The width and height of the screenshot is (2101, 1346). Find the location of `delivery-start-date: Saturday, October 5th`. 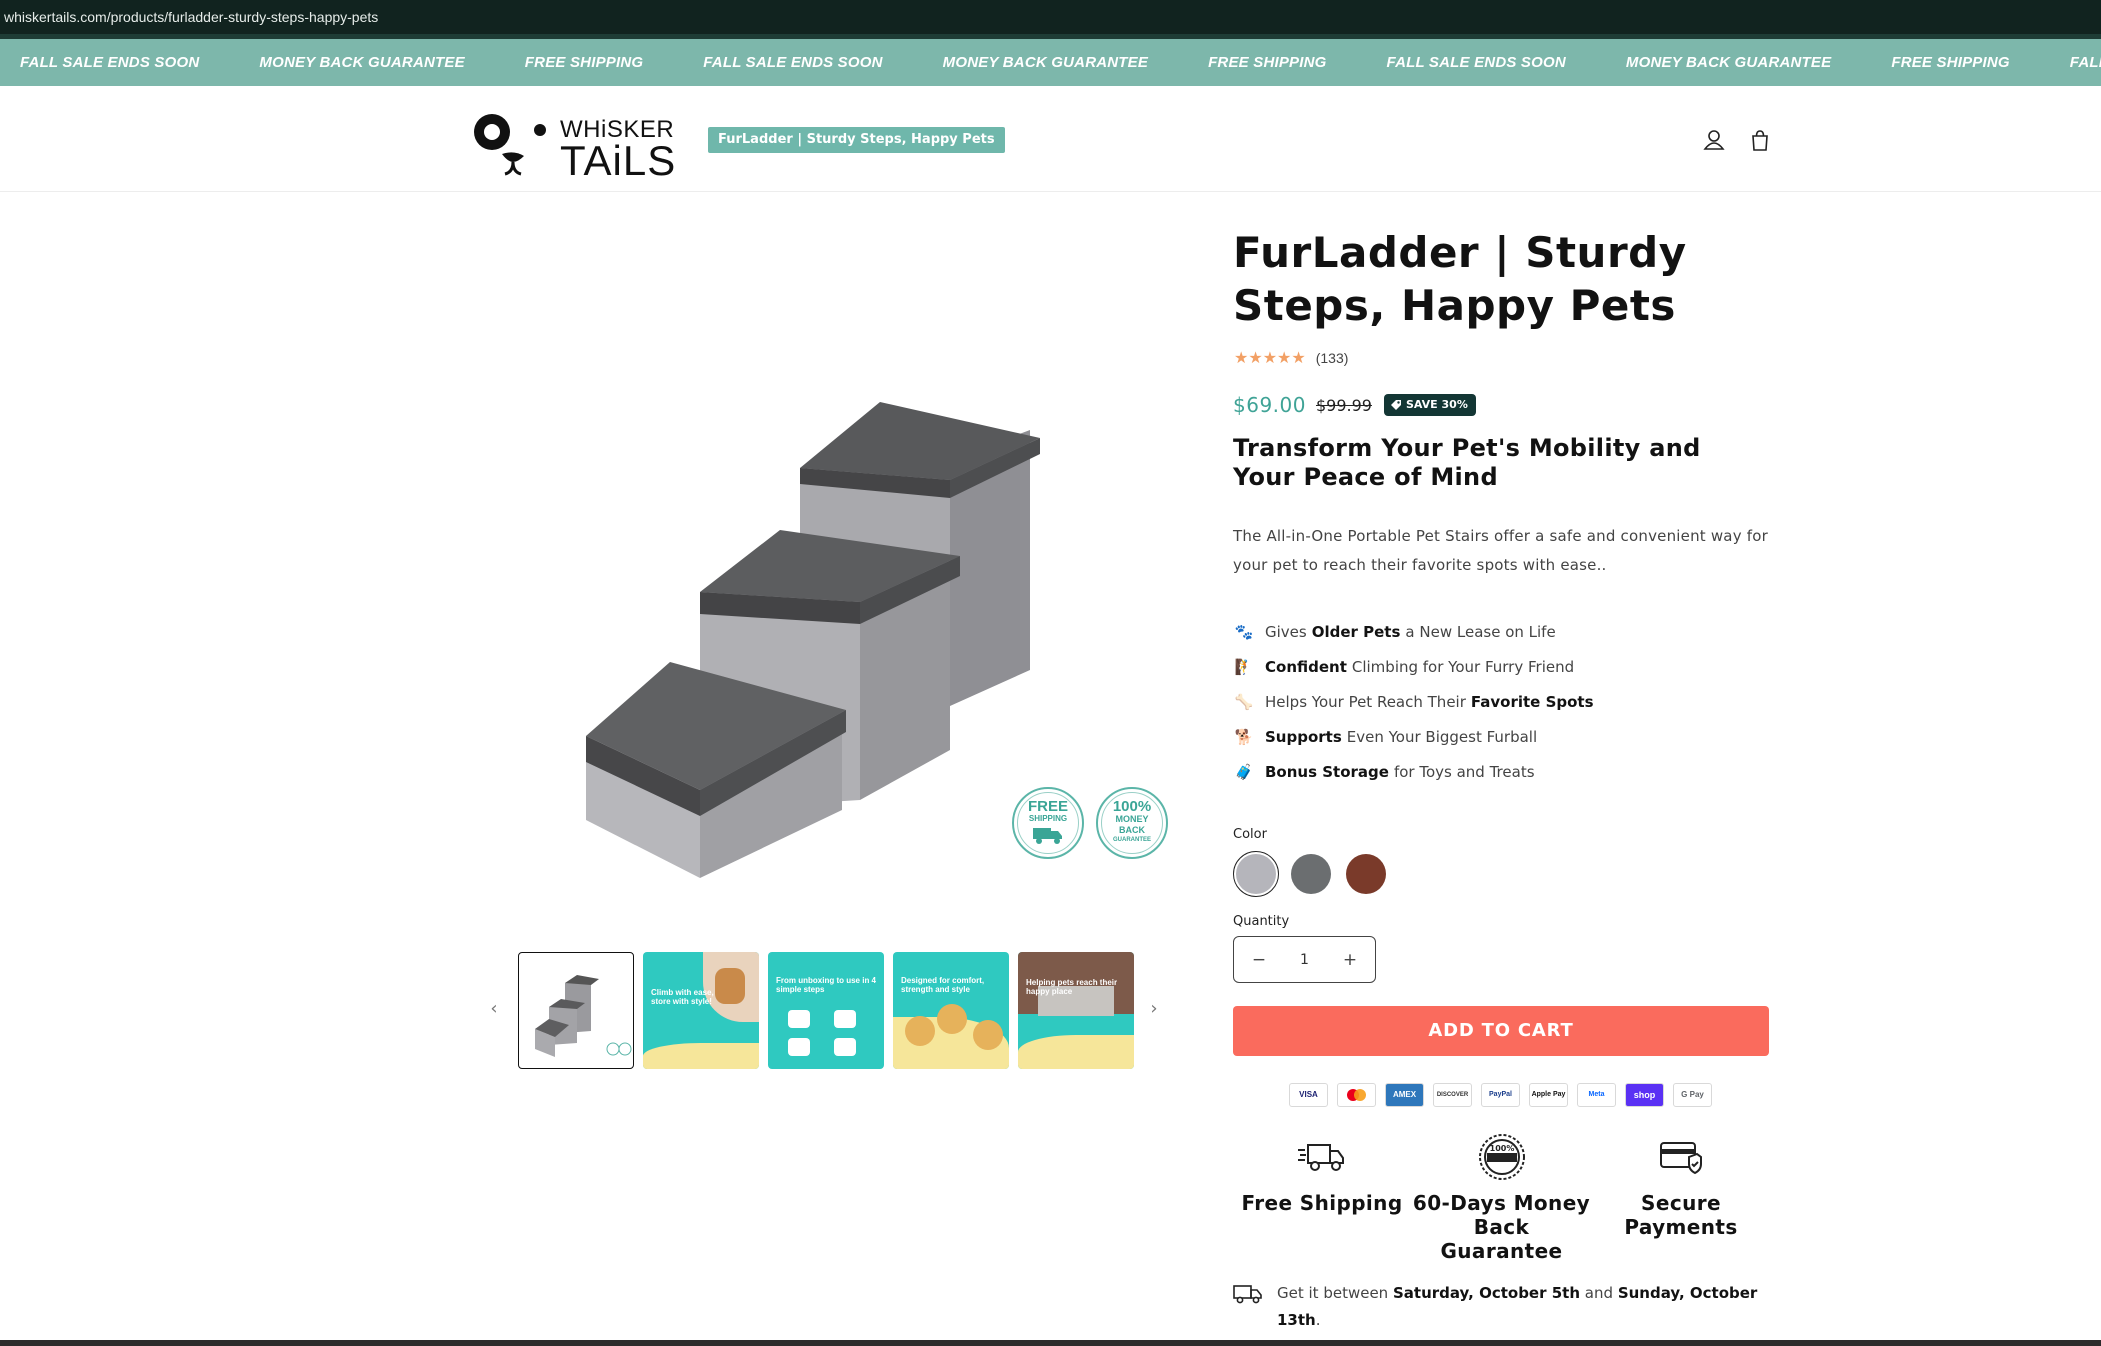

delivery-start-date: Saturday, October 5th is located at coordinates (1486, 1293).